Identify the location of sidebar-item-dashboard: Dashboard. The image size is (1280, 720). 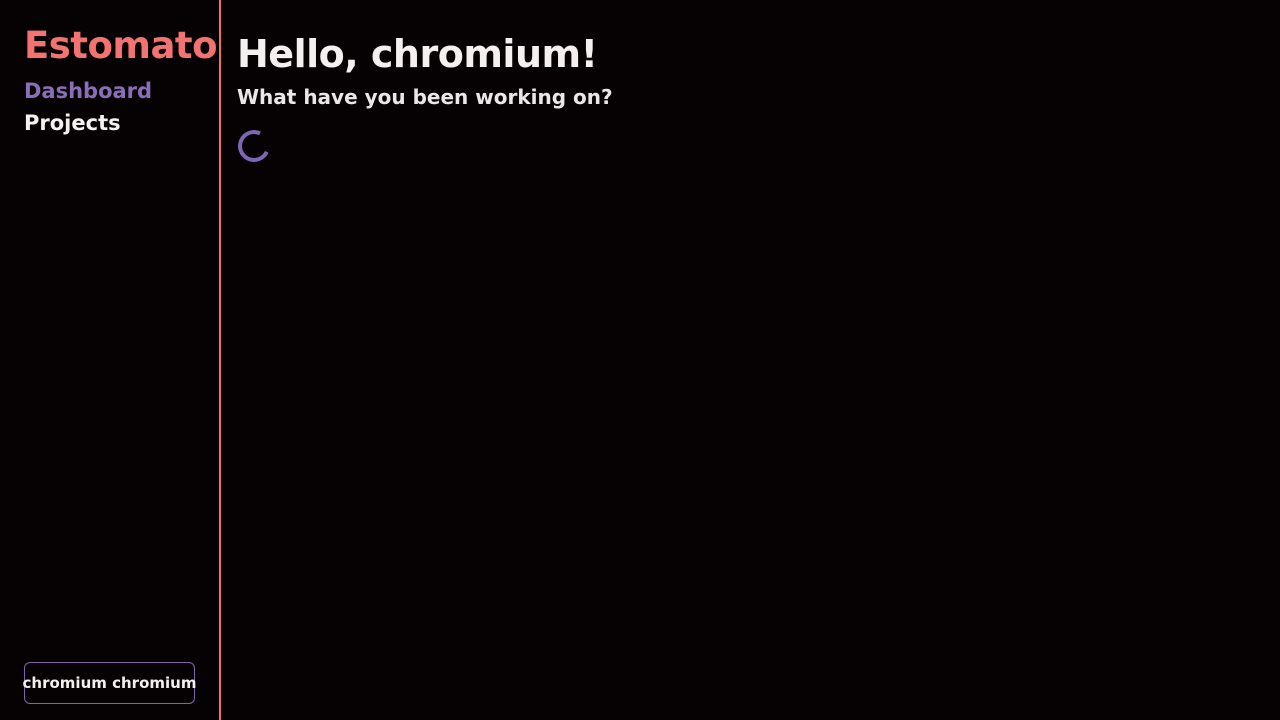
(88, 91).